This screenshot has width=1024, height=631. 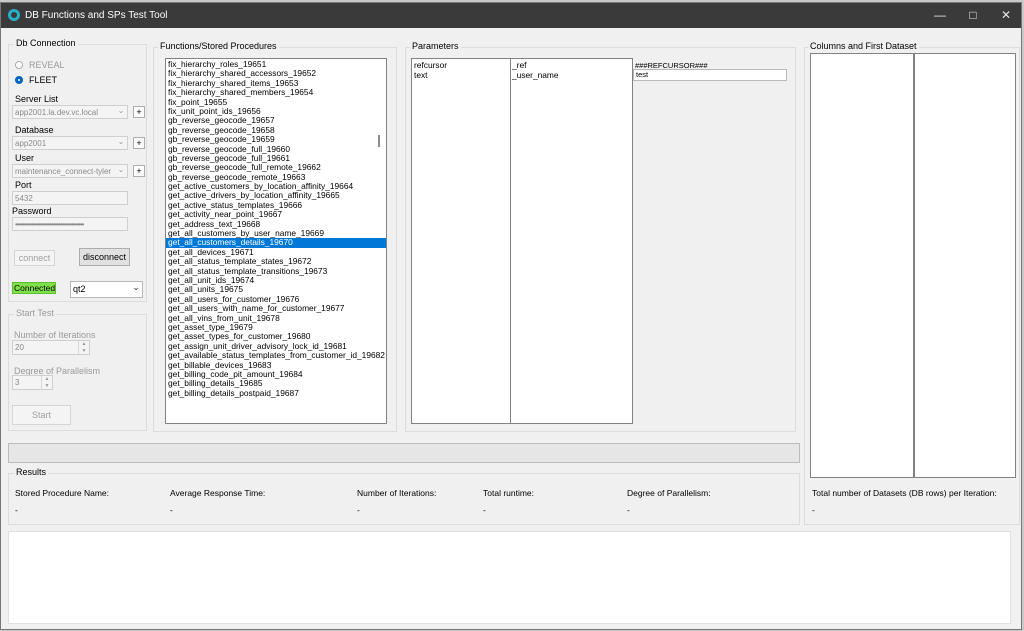 What do you see at coordinates (358, 510) in the screenshot?
I see `iterations-result-value: -` at bounding box center [358, 510].